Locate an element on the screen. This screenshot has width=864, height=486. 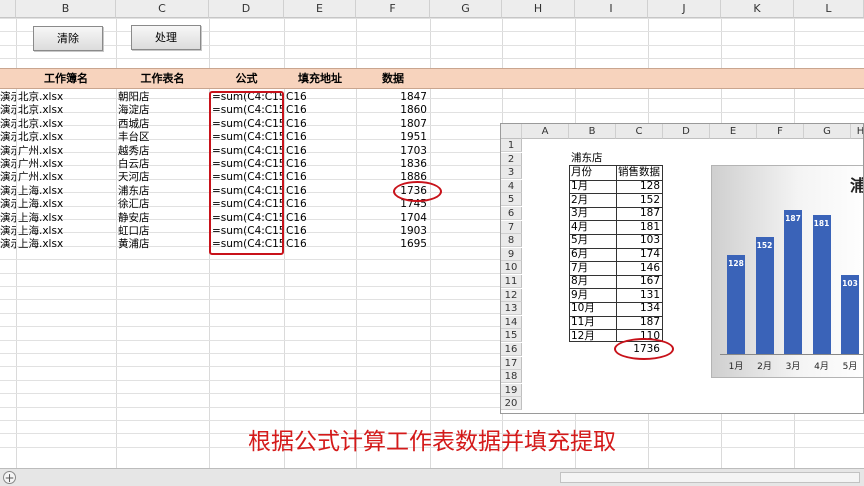
sheet-cell: 浦东店 is located at coordinates (162, 191).